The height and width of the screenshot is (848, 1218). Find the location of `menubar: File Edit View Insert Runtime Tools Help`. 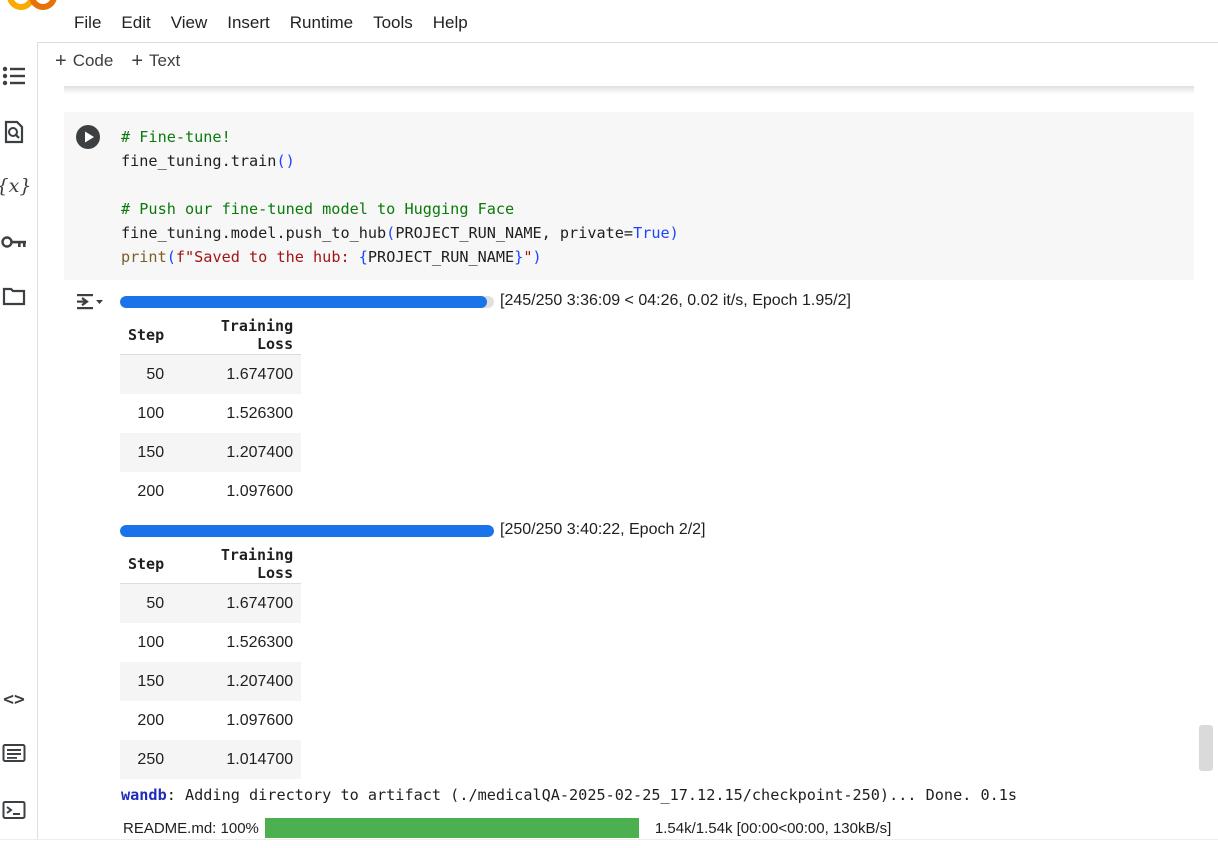

menubar: File Edit View Insert Runtime Tools Help is located at coordinates (271, 24).